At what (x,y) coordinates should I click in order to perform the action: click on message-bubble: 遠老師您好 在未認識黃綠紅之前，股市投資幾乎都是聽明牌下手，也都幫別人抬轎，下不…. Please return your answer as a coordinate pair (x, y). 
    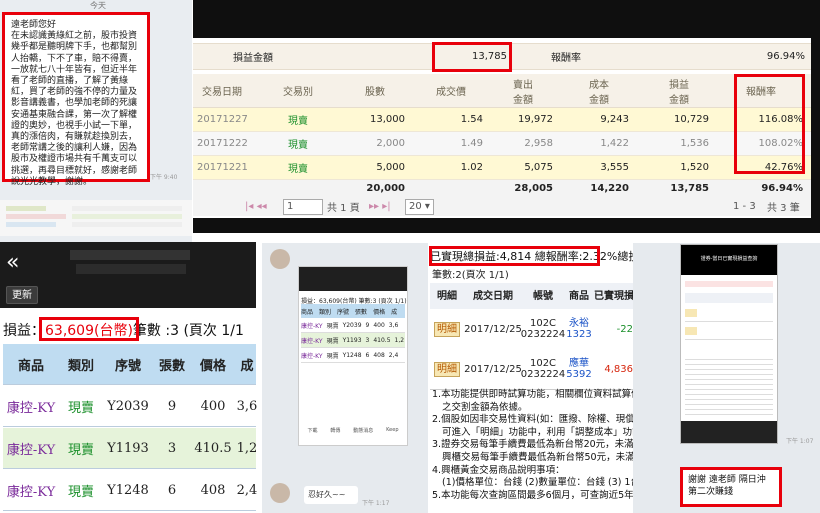
    Looking at the image, I should click on (76, 99).